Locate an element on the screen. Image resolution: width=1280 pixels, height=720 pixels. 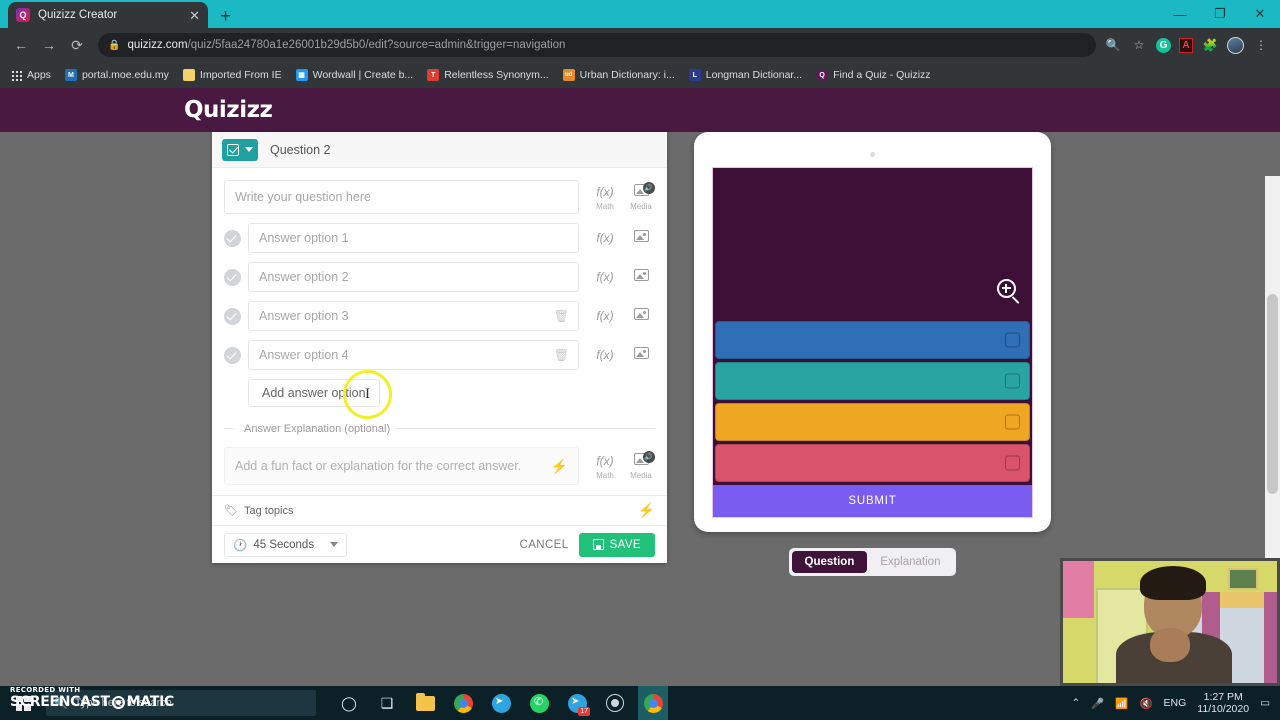
notification-icon: ▭ is located at coordinates (1265, 703).